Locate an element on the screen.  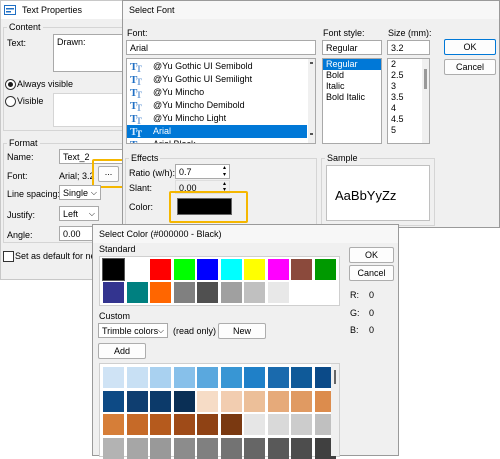
add-color-button: Add is located at coordinates (122, 351).